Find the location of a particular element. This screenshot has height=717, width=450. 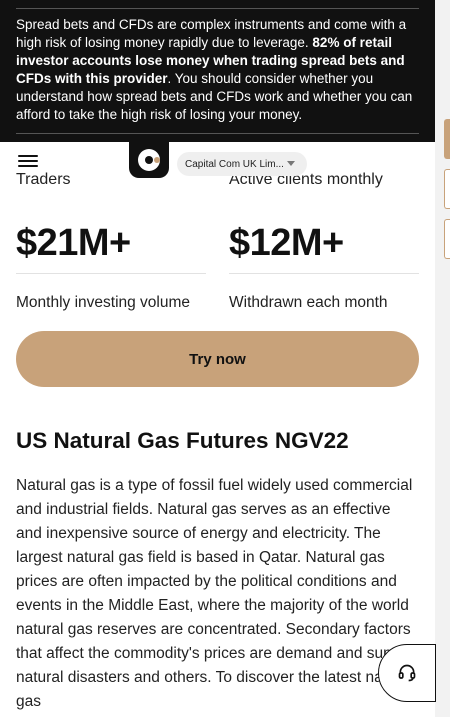

headset-icon is located at coordinates (407, 673).